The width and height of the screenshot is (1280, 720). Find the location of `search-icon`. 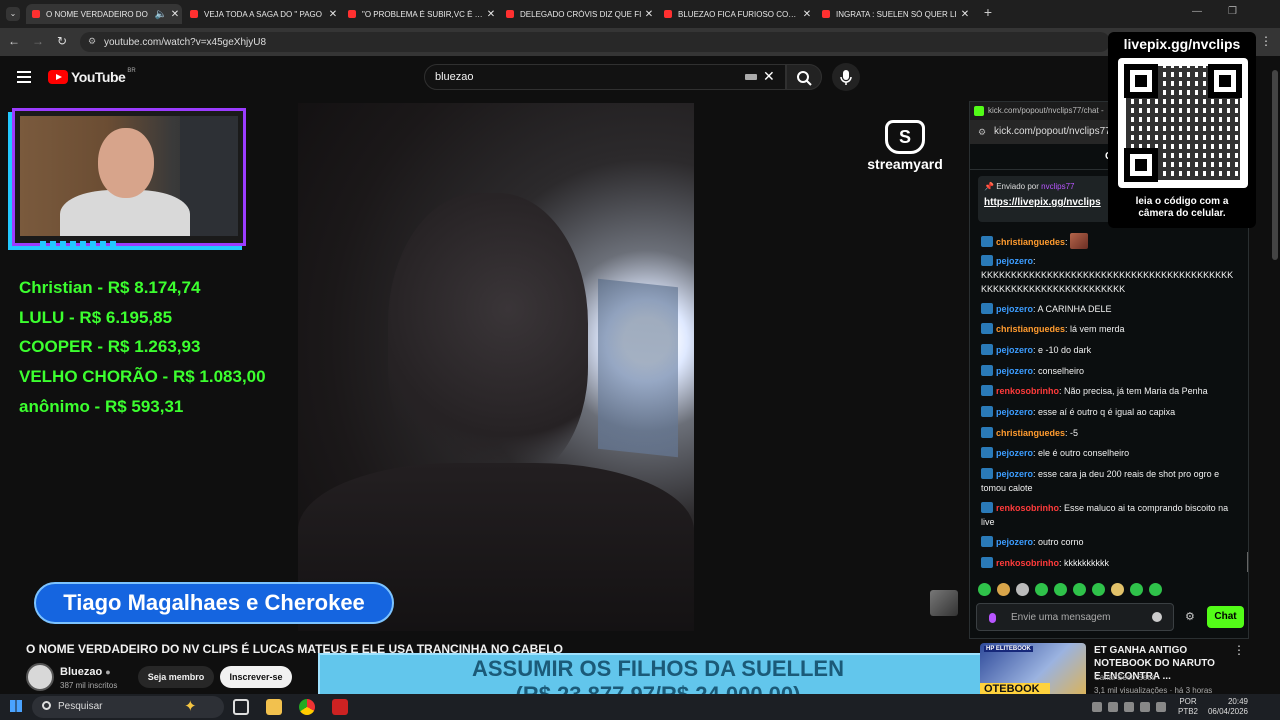

search-icon is located at coordinates (804, 78).